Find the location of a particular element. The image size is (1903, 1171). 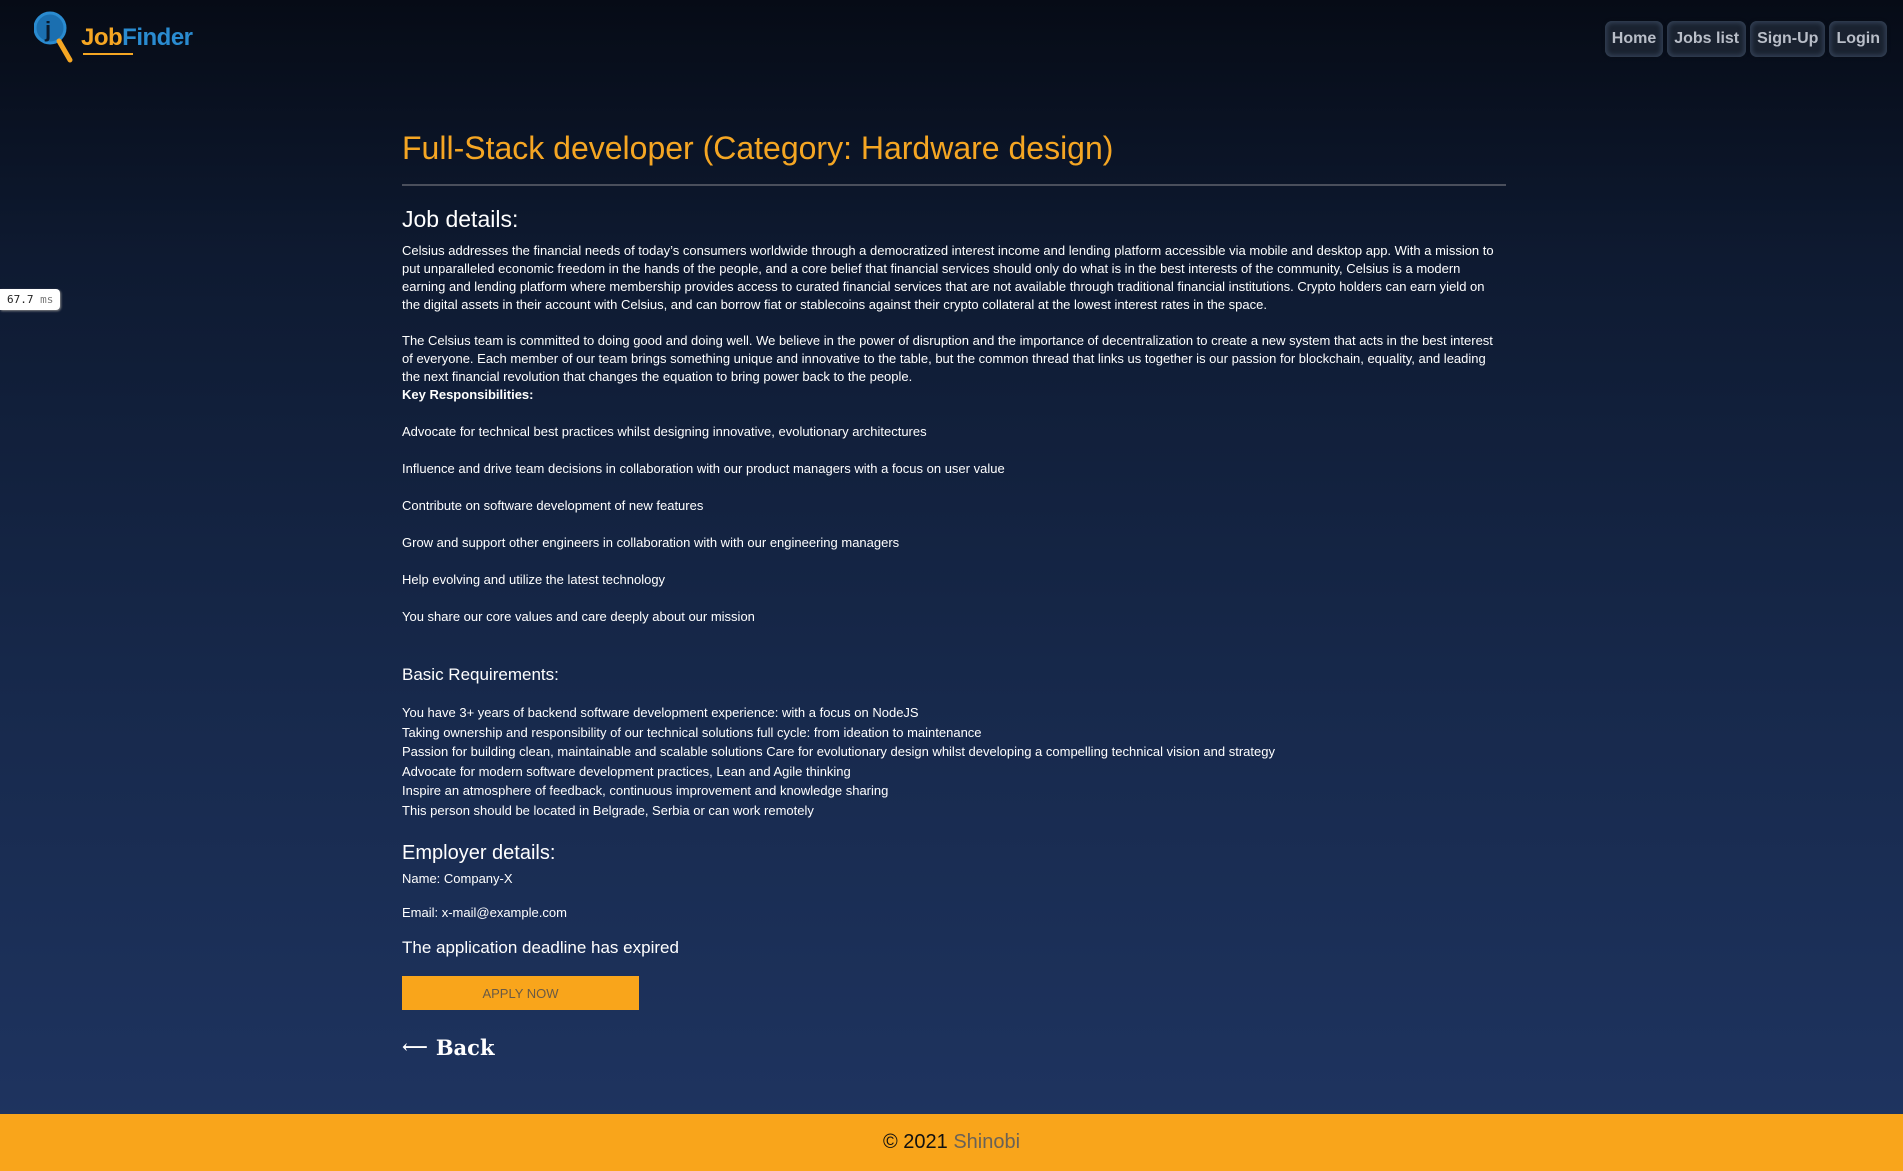

employer-name: Name: Company-X is located at coordinates (457, 878).